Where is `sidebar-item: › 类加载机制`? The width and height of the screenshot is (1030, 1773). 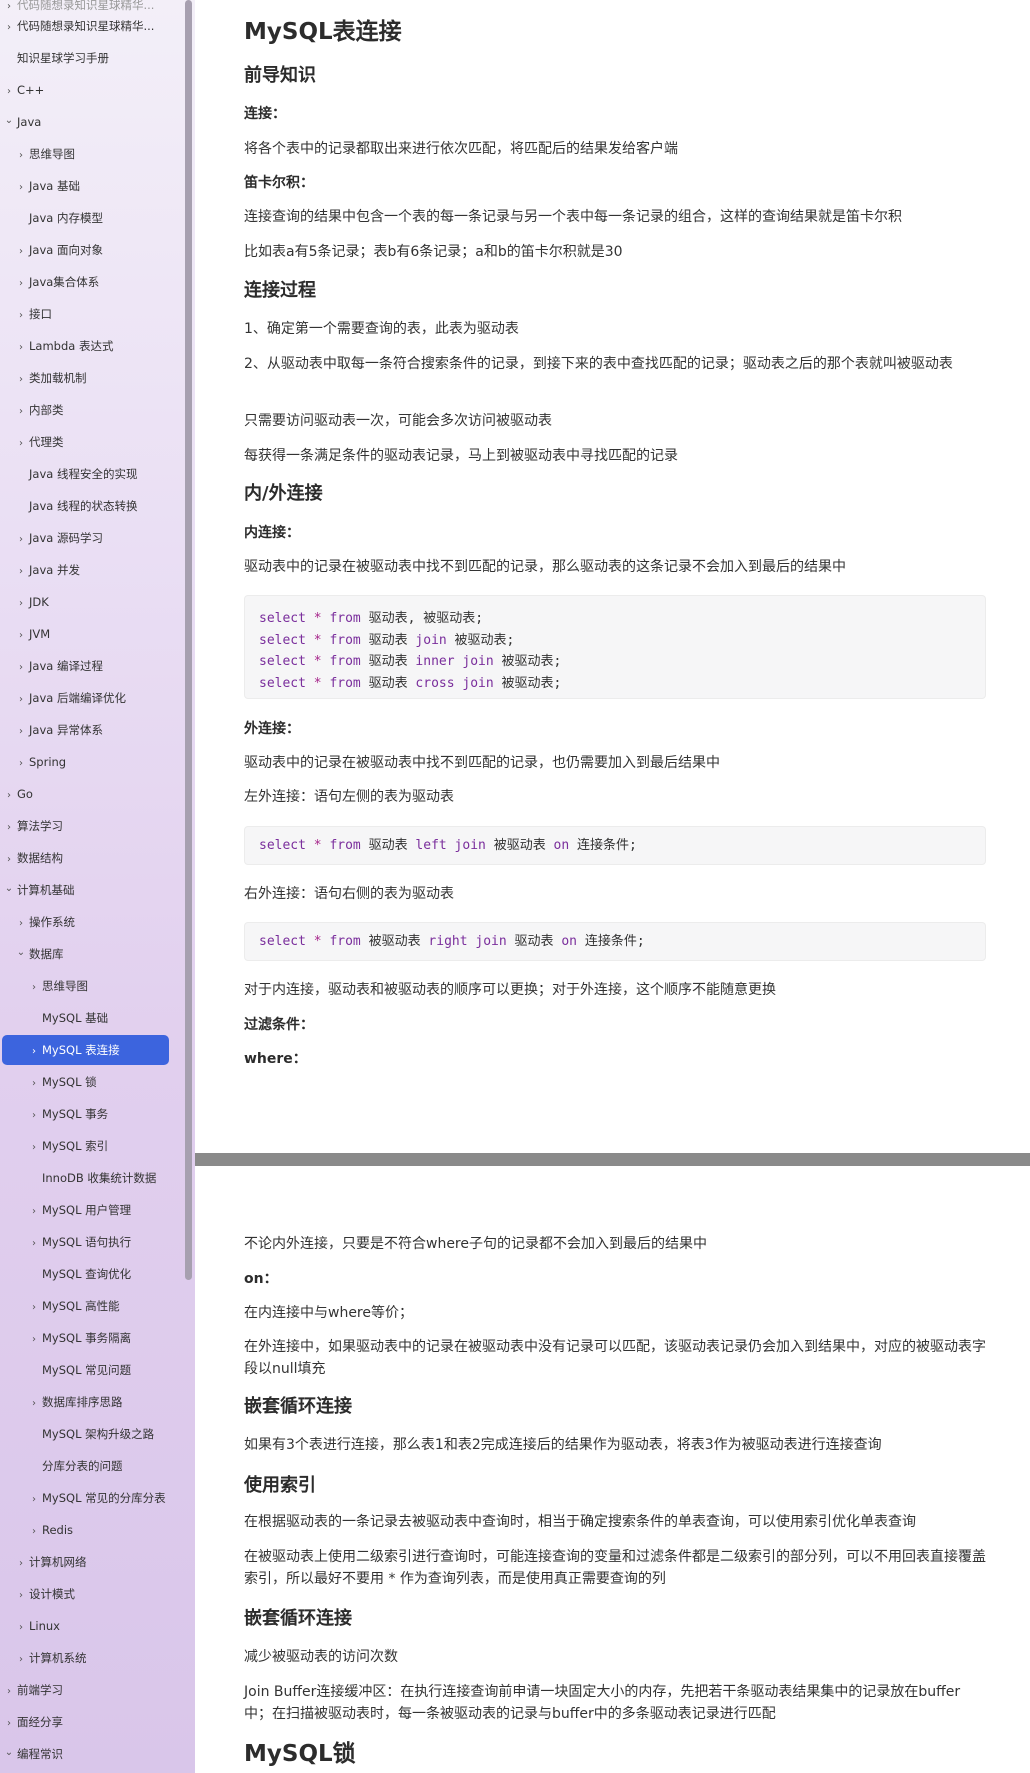
sidebar-item: › 类加载机制 is located at coordinates (89, 378).